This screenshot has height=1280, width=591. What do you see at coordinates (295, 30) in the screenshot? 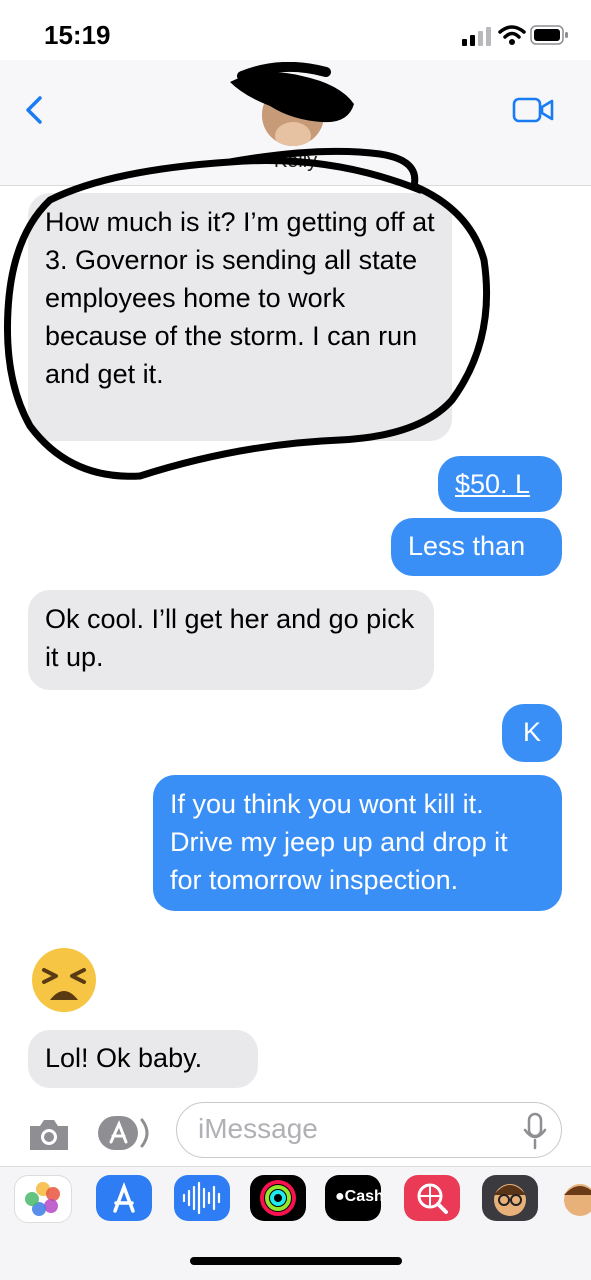
I see `status-bar: 15:19` at bounding box center [295, 30].